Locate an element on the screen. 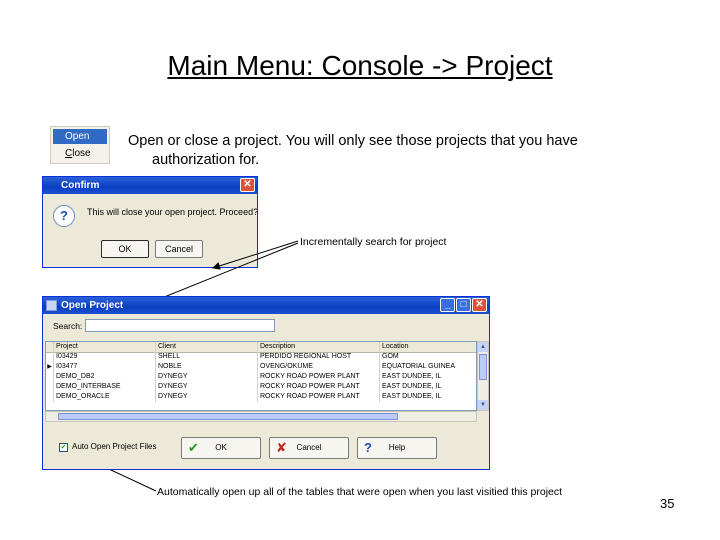  cell-location: EQUATORIAL GUINEA is located at coordinates (428, 367).